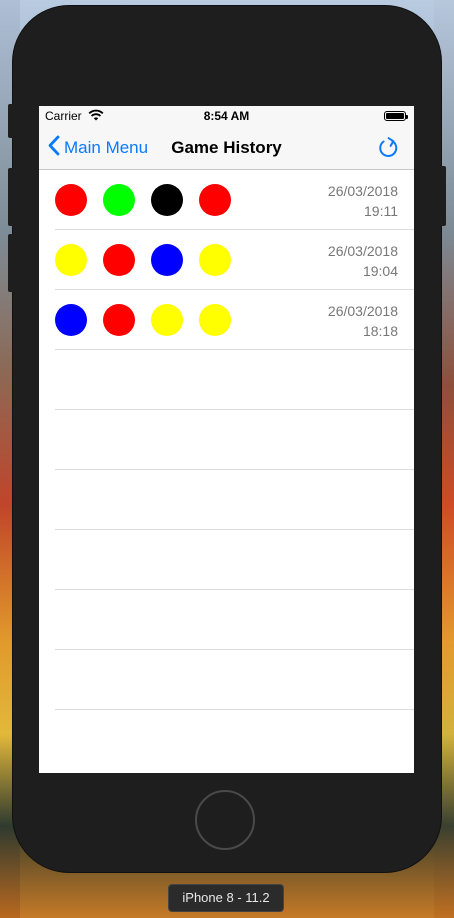 The height and width of the screenshot is (918, 454). Describe the element at coordinates (363, 261) in the screenshot. I see `game-timestamp: 26/03/2018 19:04` at that location.